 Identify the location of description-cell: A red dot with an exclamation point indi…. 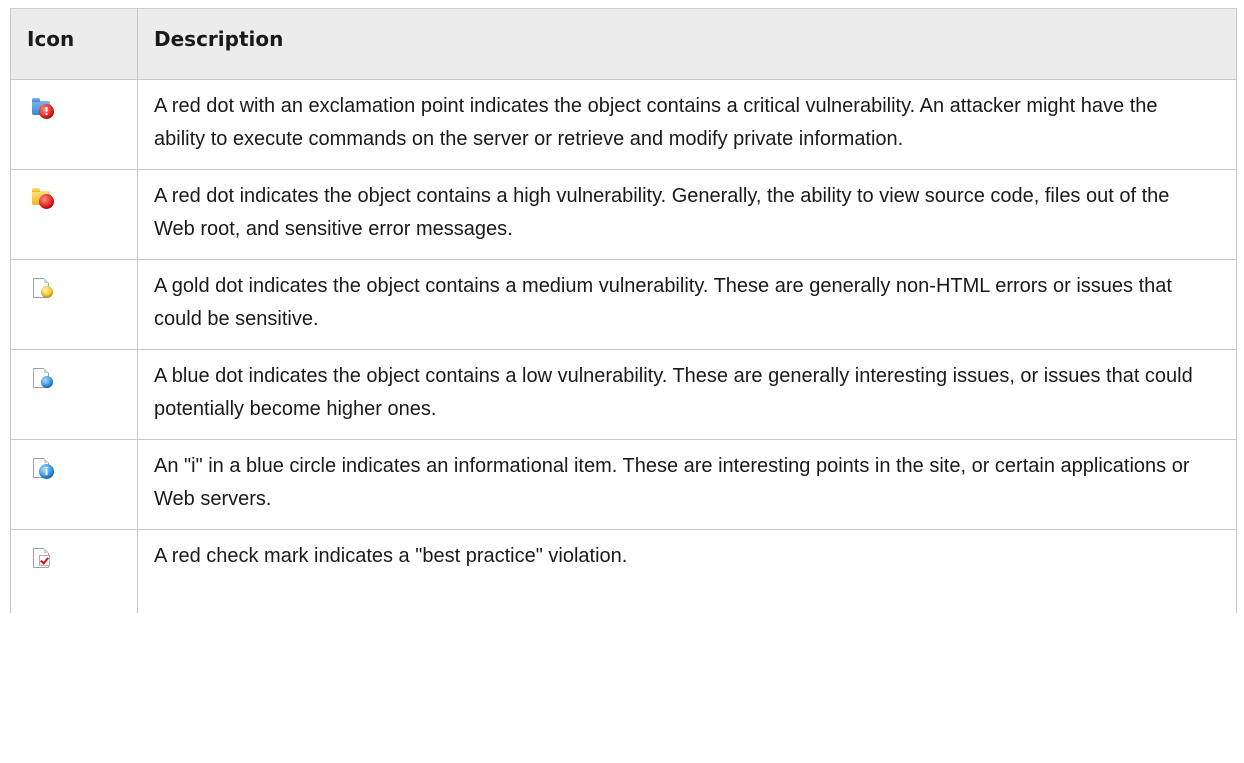
(687, 124).